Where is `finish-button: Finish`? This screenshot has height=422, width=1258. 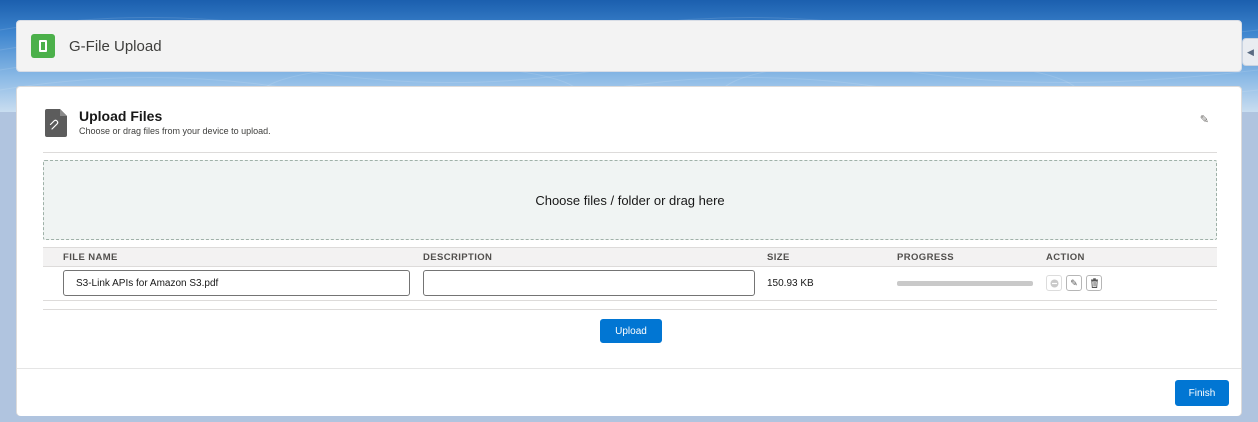 finish-button: Finish is located at coordinates (1202, 393).